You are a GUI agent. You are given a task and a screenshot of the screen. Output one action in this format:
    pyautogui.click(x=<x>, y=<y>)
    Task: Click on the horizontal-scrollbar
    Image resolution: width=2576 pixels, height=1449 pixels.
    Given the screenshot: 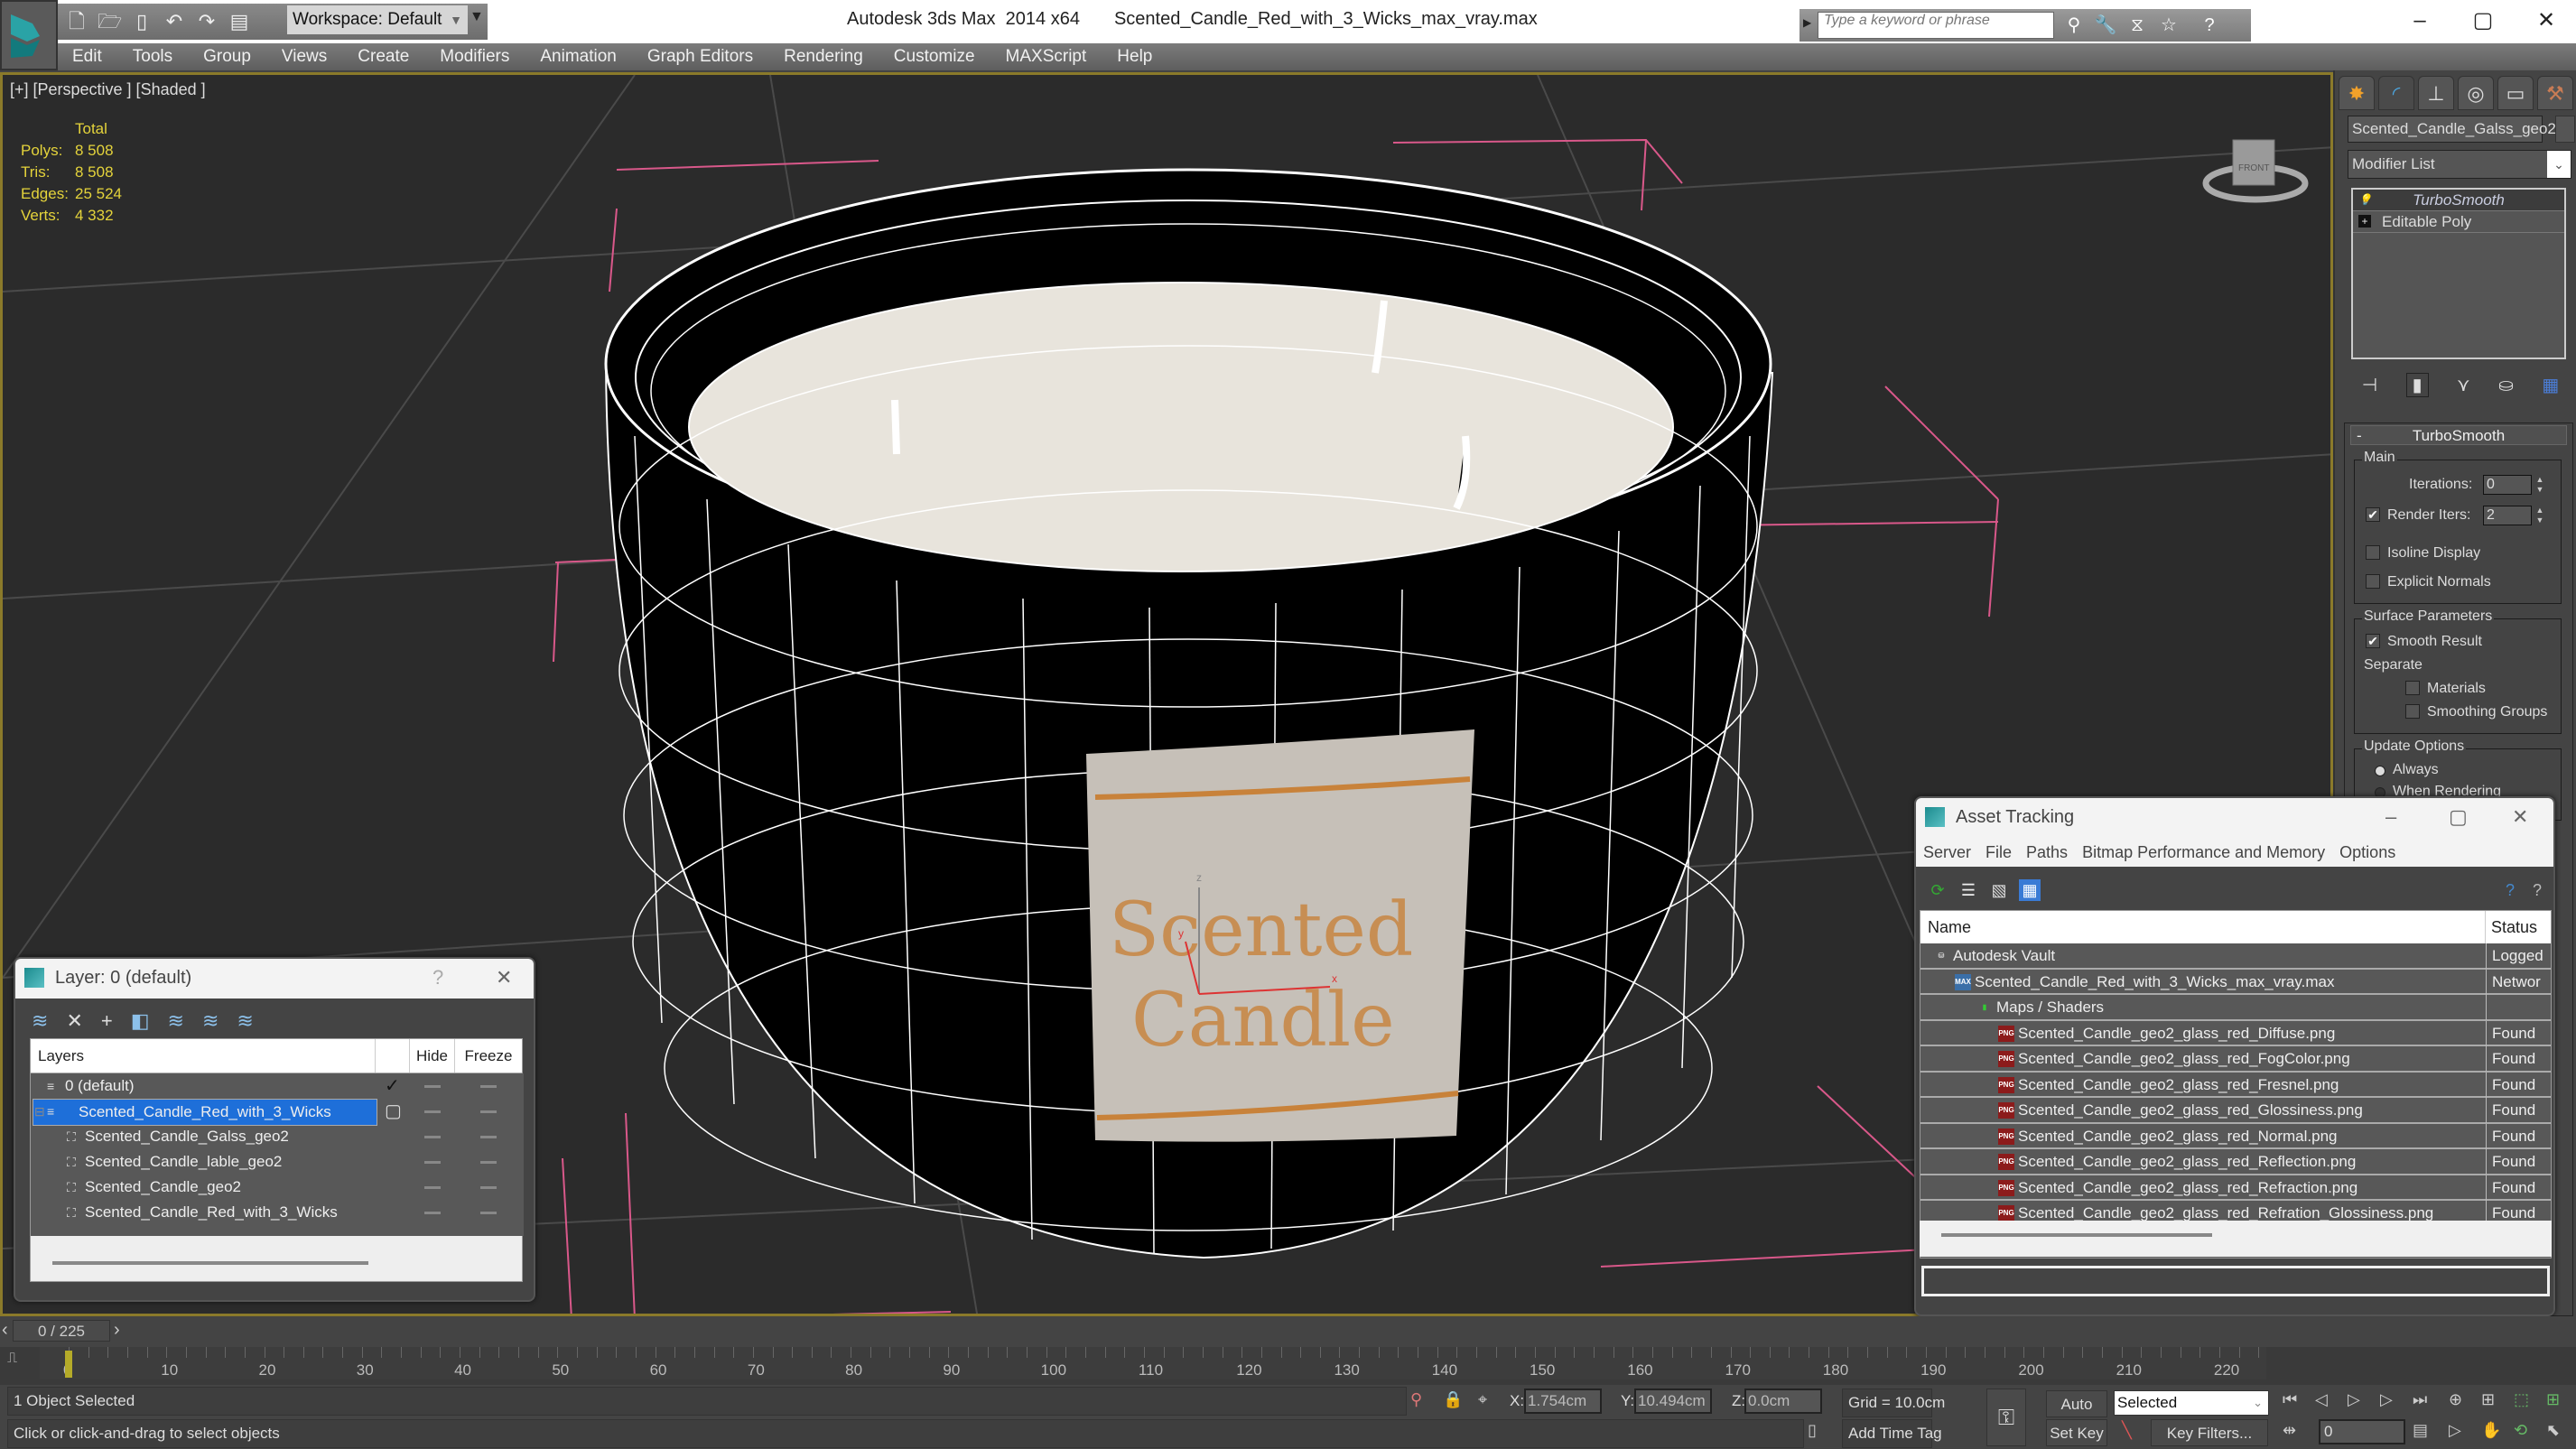 What is the action you would take?
    pyautogui.click(x=210, y=1263)
    